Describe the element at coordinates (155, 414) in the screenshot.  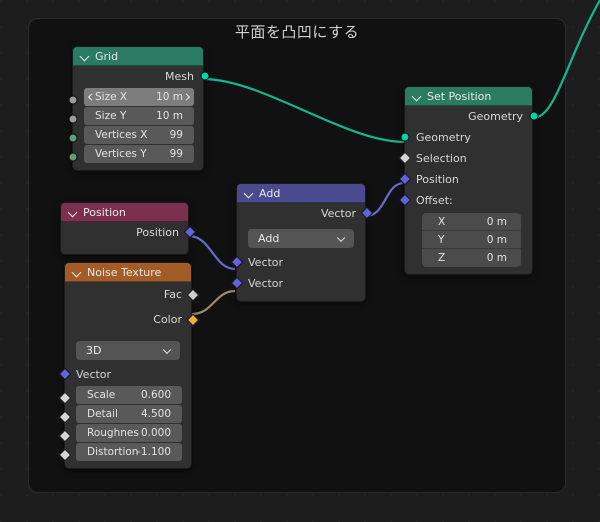
I see `field-noise-detail-value: 4.500` at that location.